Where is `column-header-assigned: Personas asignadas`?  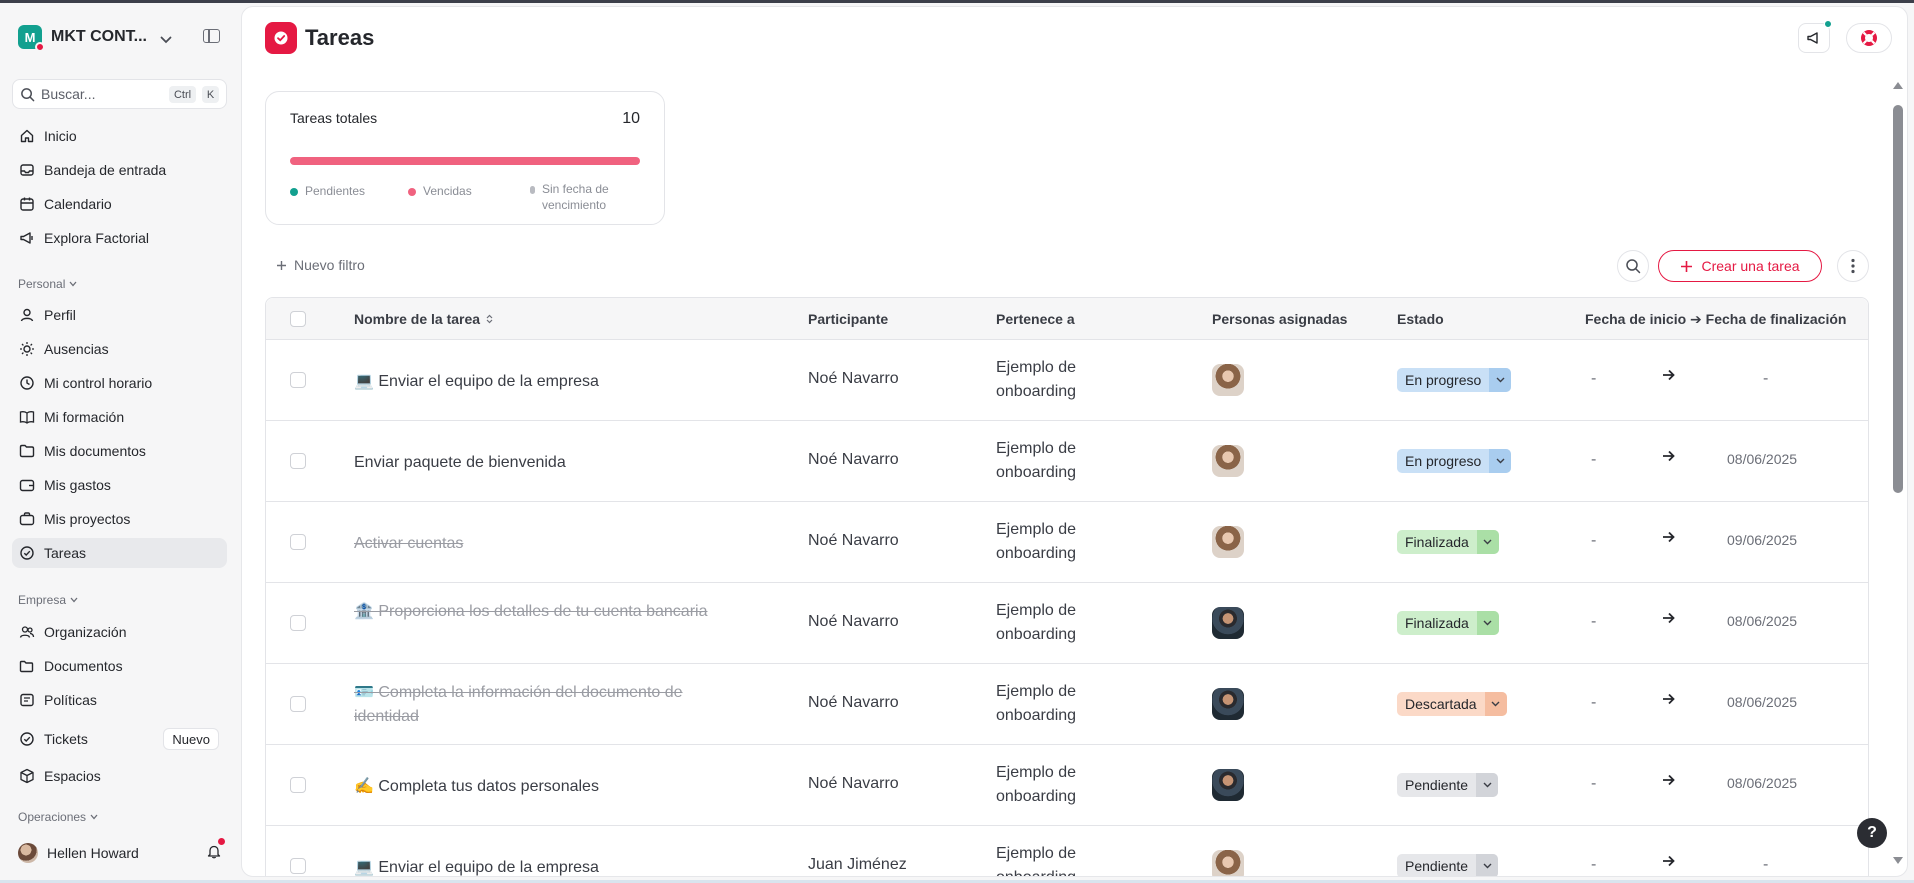
column-header-assigned: Personas asignadas is located at coordinates (1279, 319).